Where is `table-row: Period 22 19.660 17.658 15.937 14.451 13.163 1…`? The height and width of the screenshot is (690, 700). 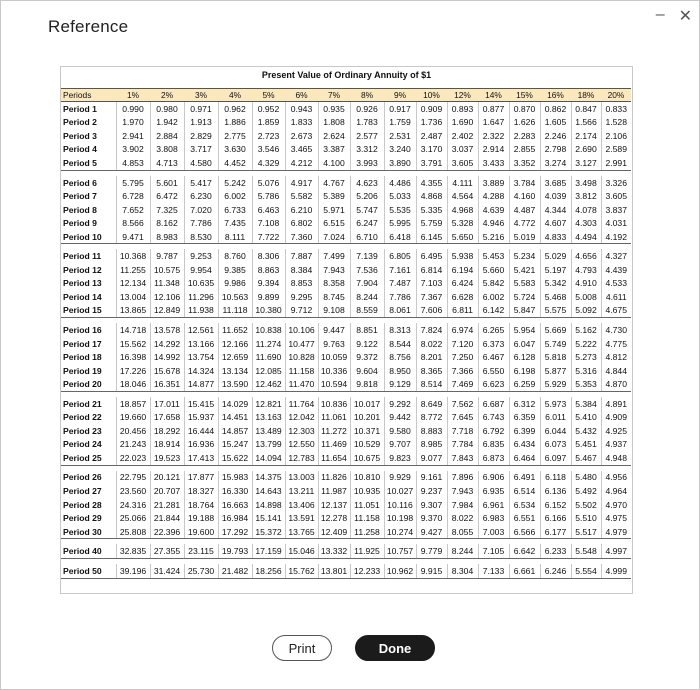 table-row: Period 22 19.660 17.658 15.937 14.451 13.163 1… is located at coordinates (346, 417).